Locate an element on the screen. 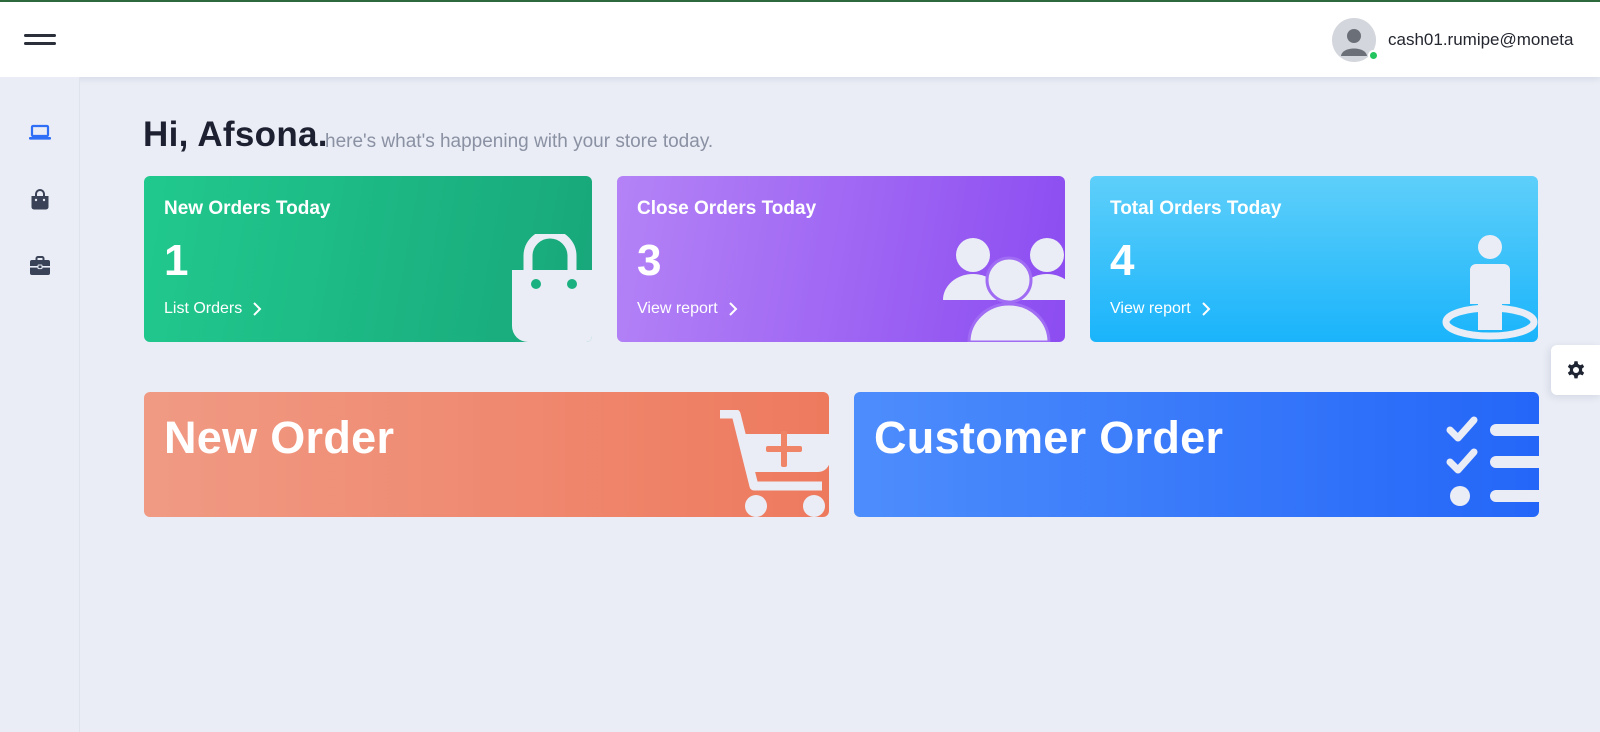  stat-title: New Orders Today is located at coordinates (247, 208).